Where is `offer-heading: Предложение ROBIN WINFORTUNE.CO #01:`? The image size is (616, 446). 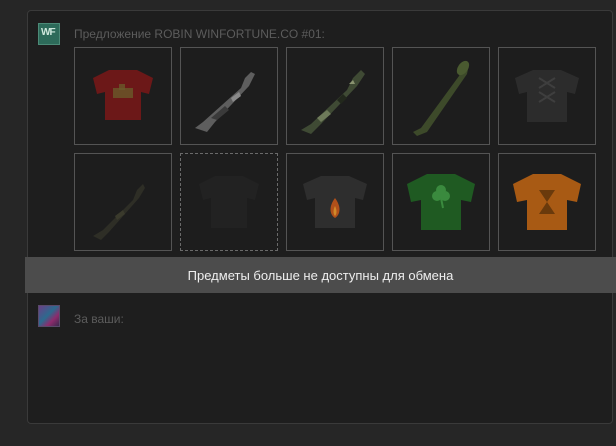 offer-heading: Предложение ROBIN WINFORTUNE.CO #01: is located at coordinates (199, 34).